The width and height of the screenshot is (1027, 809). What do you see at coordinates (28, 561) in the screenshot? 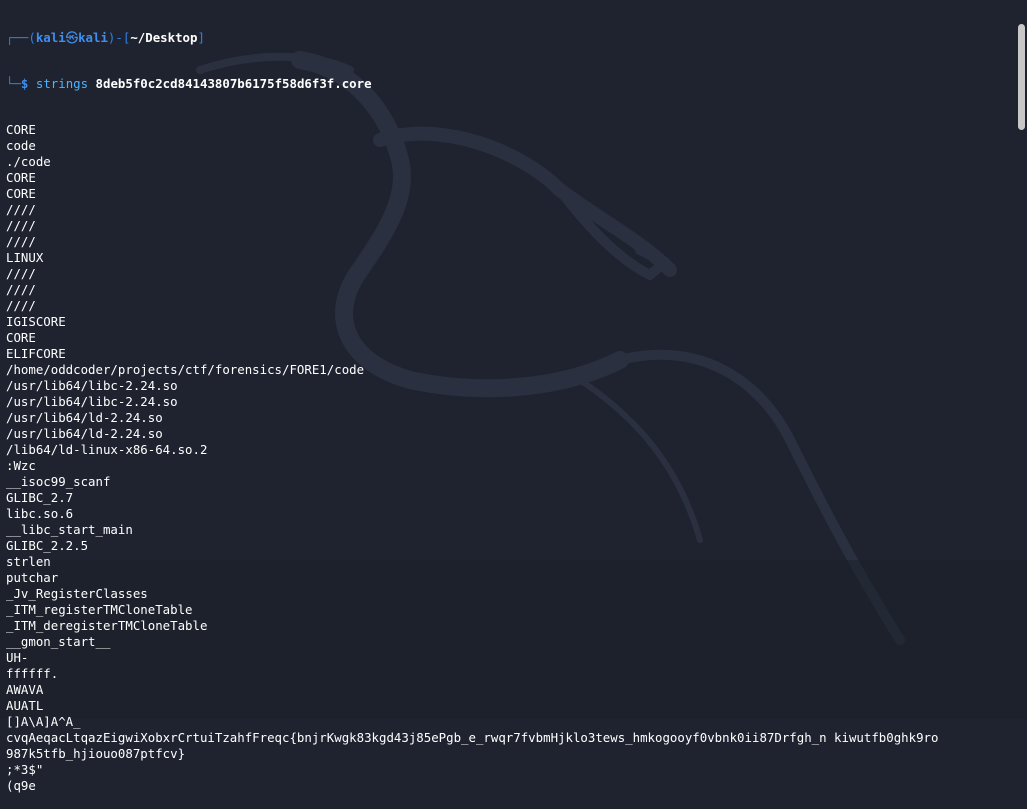
I see `output-line: strlen` at bounding box center [28, 561].